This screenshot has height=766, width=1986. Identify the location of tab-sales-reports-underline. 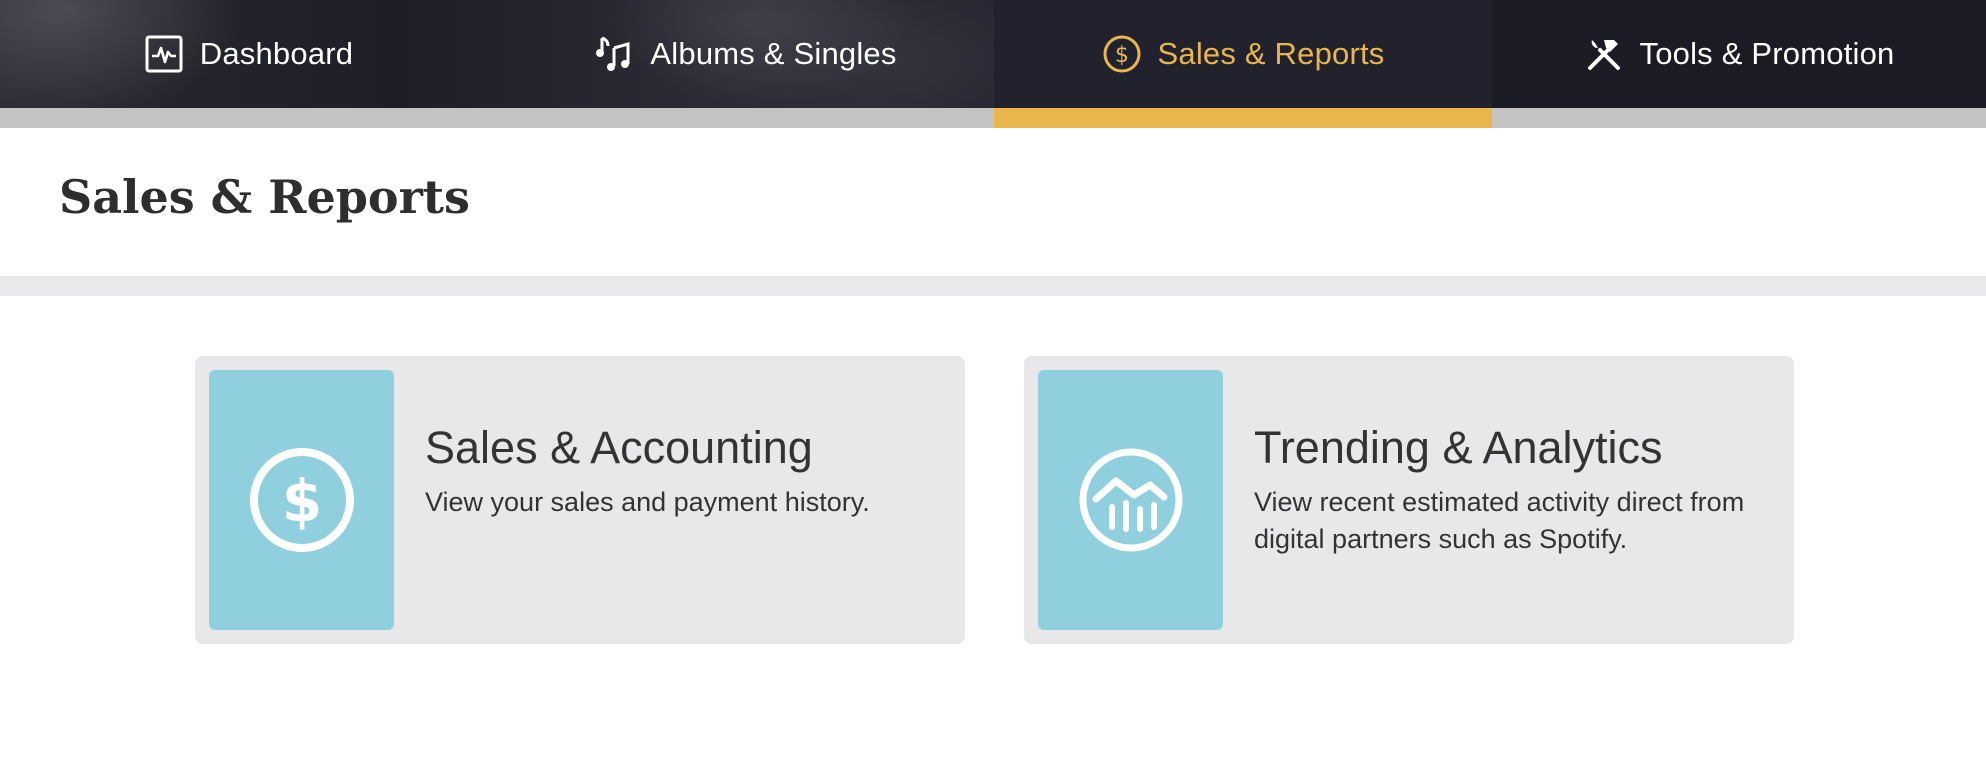
(1243, 118).